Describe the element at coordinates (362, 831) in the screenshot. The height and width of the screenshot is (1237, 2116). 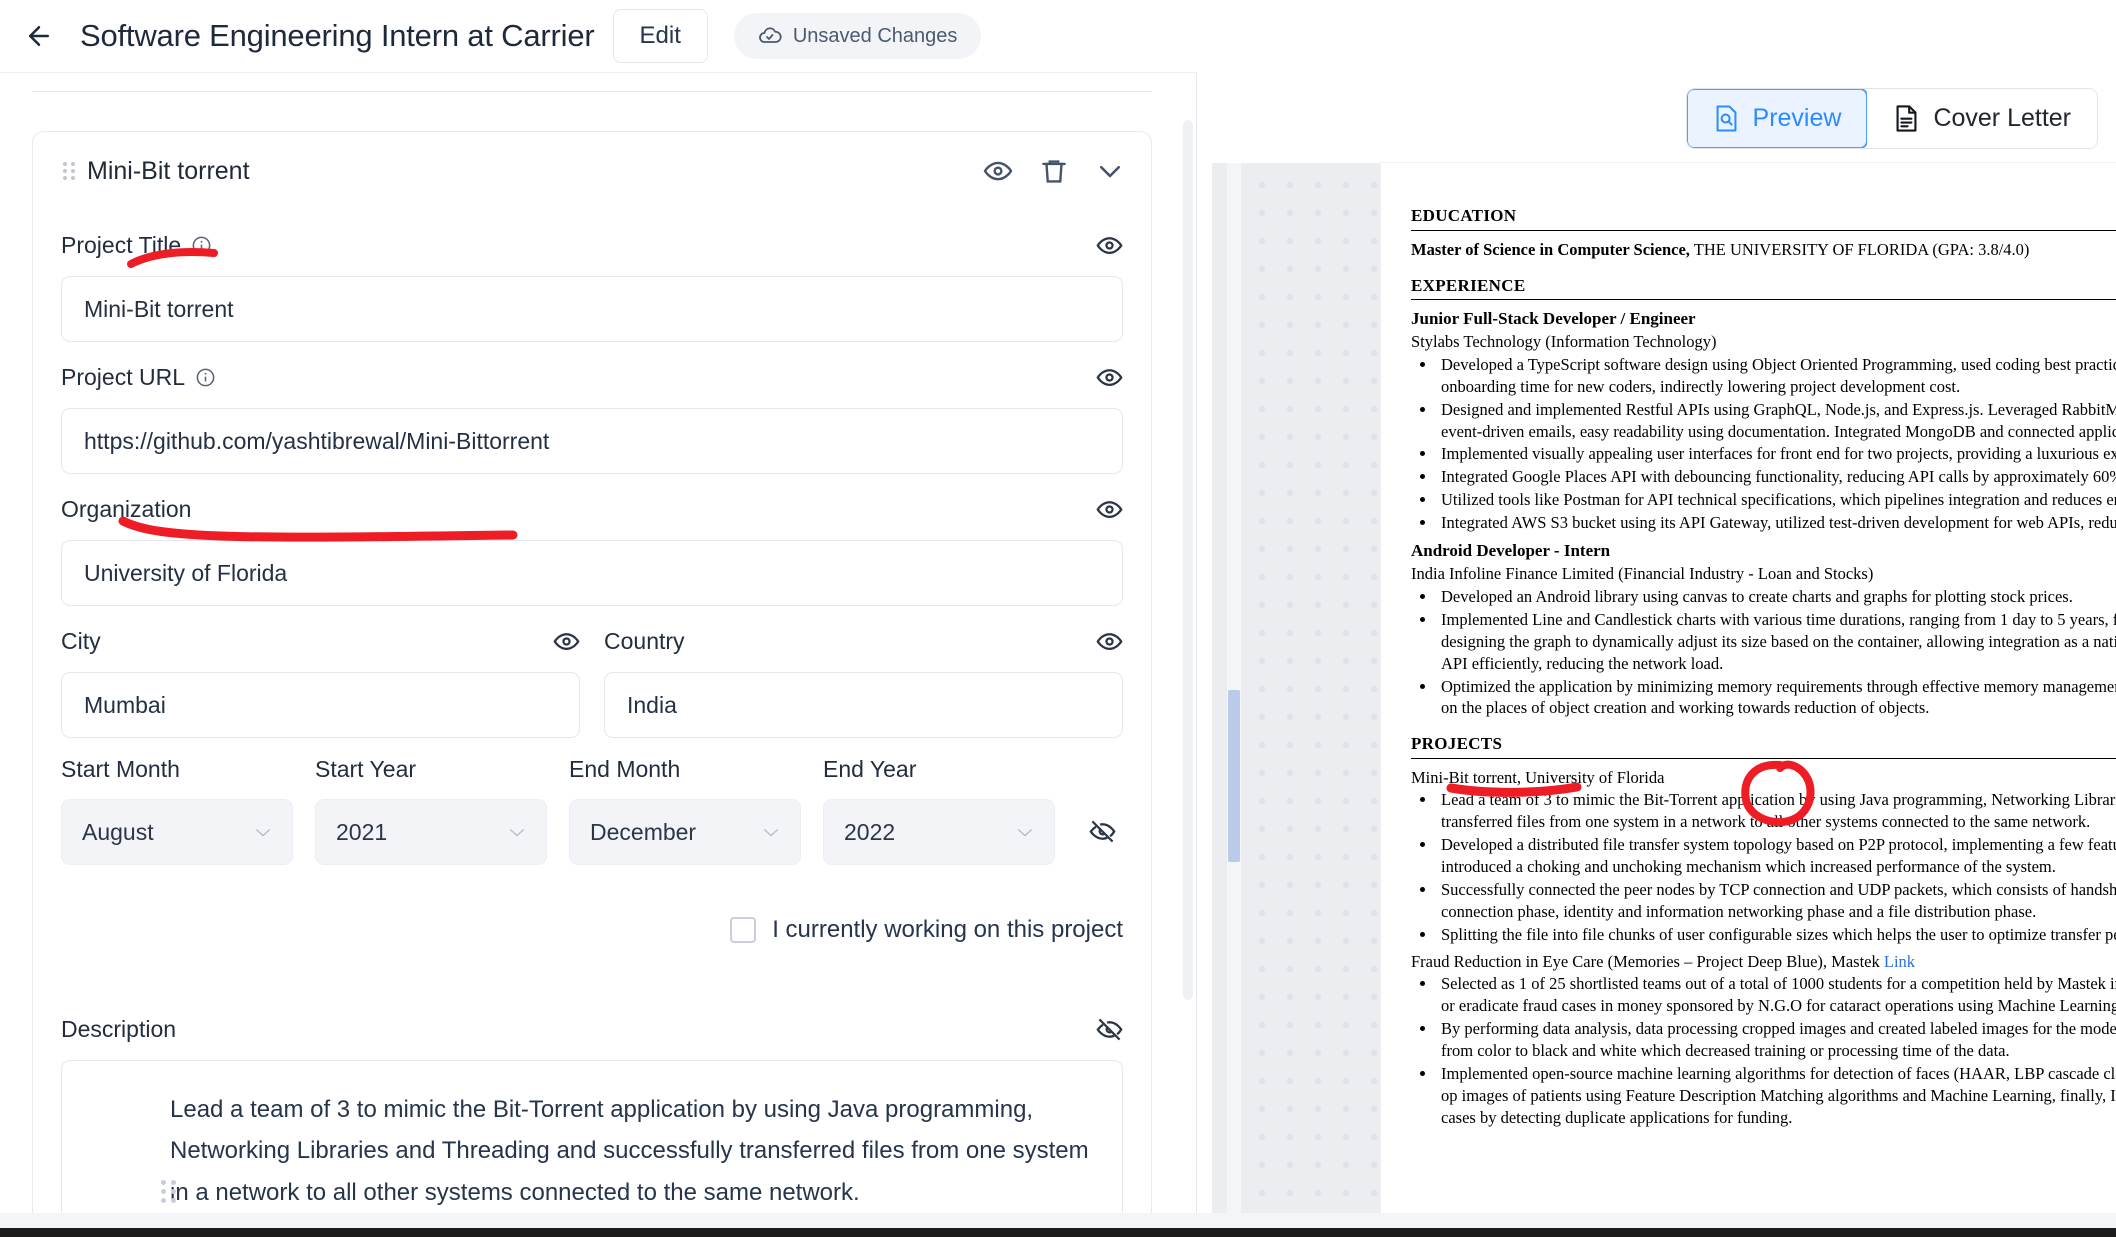
I see `start-year-value: 2021` at that location.